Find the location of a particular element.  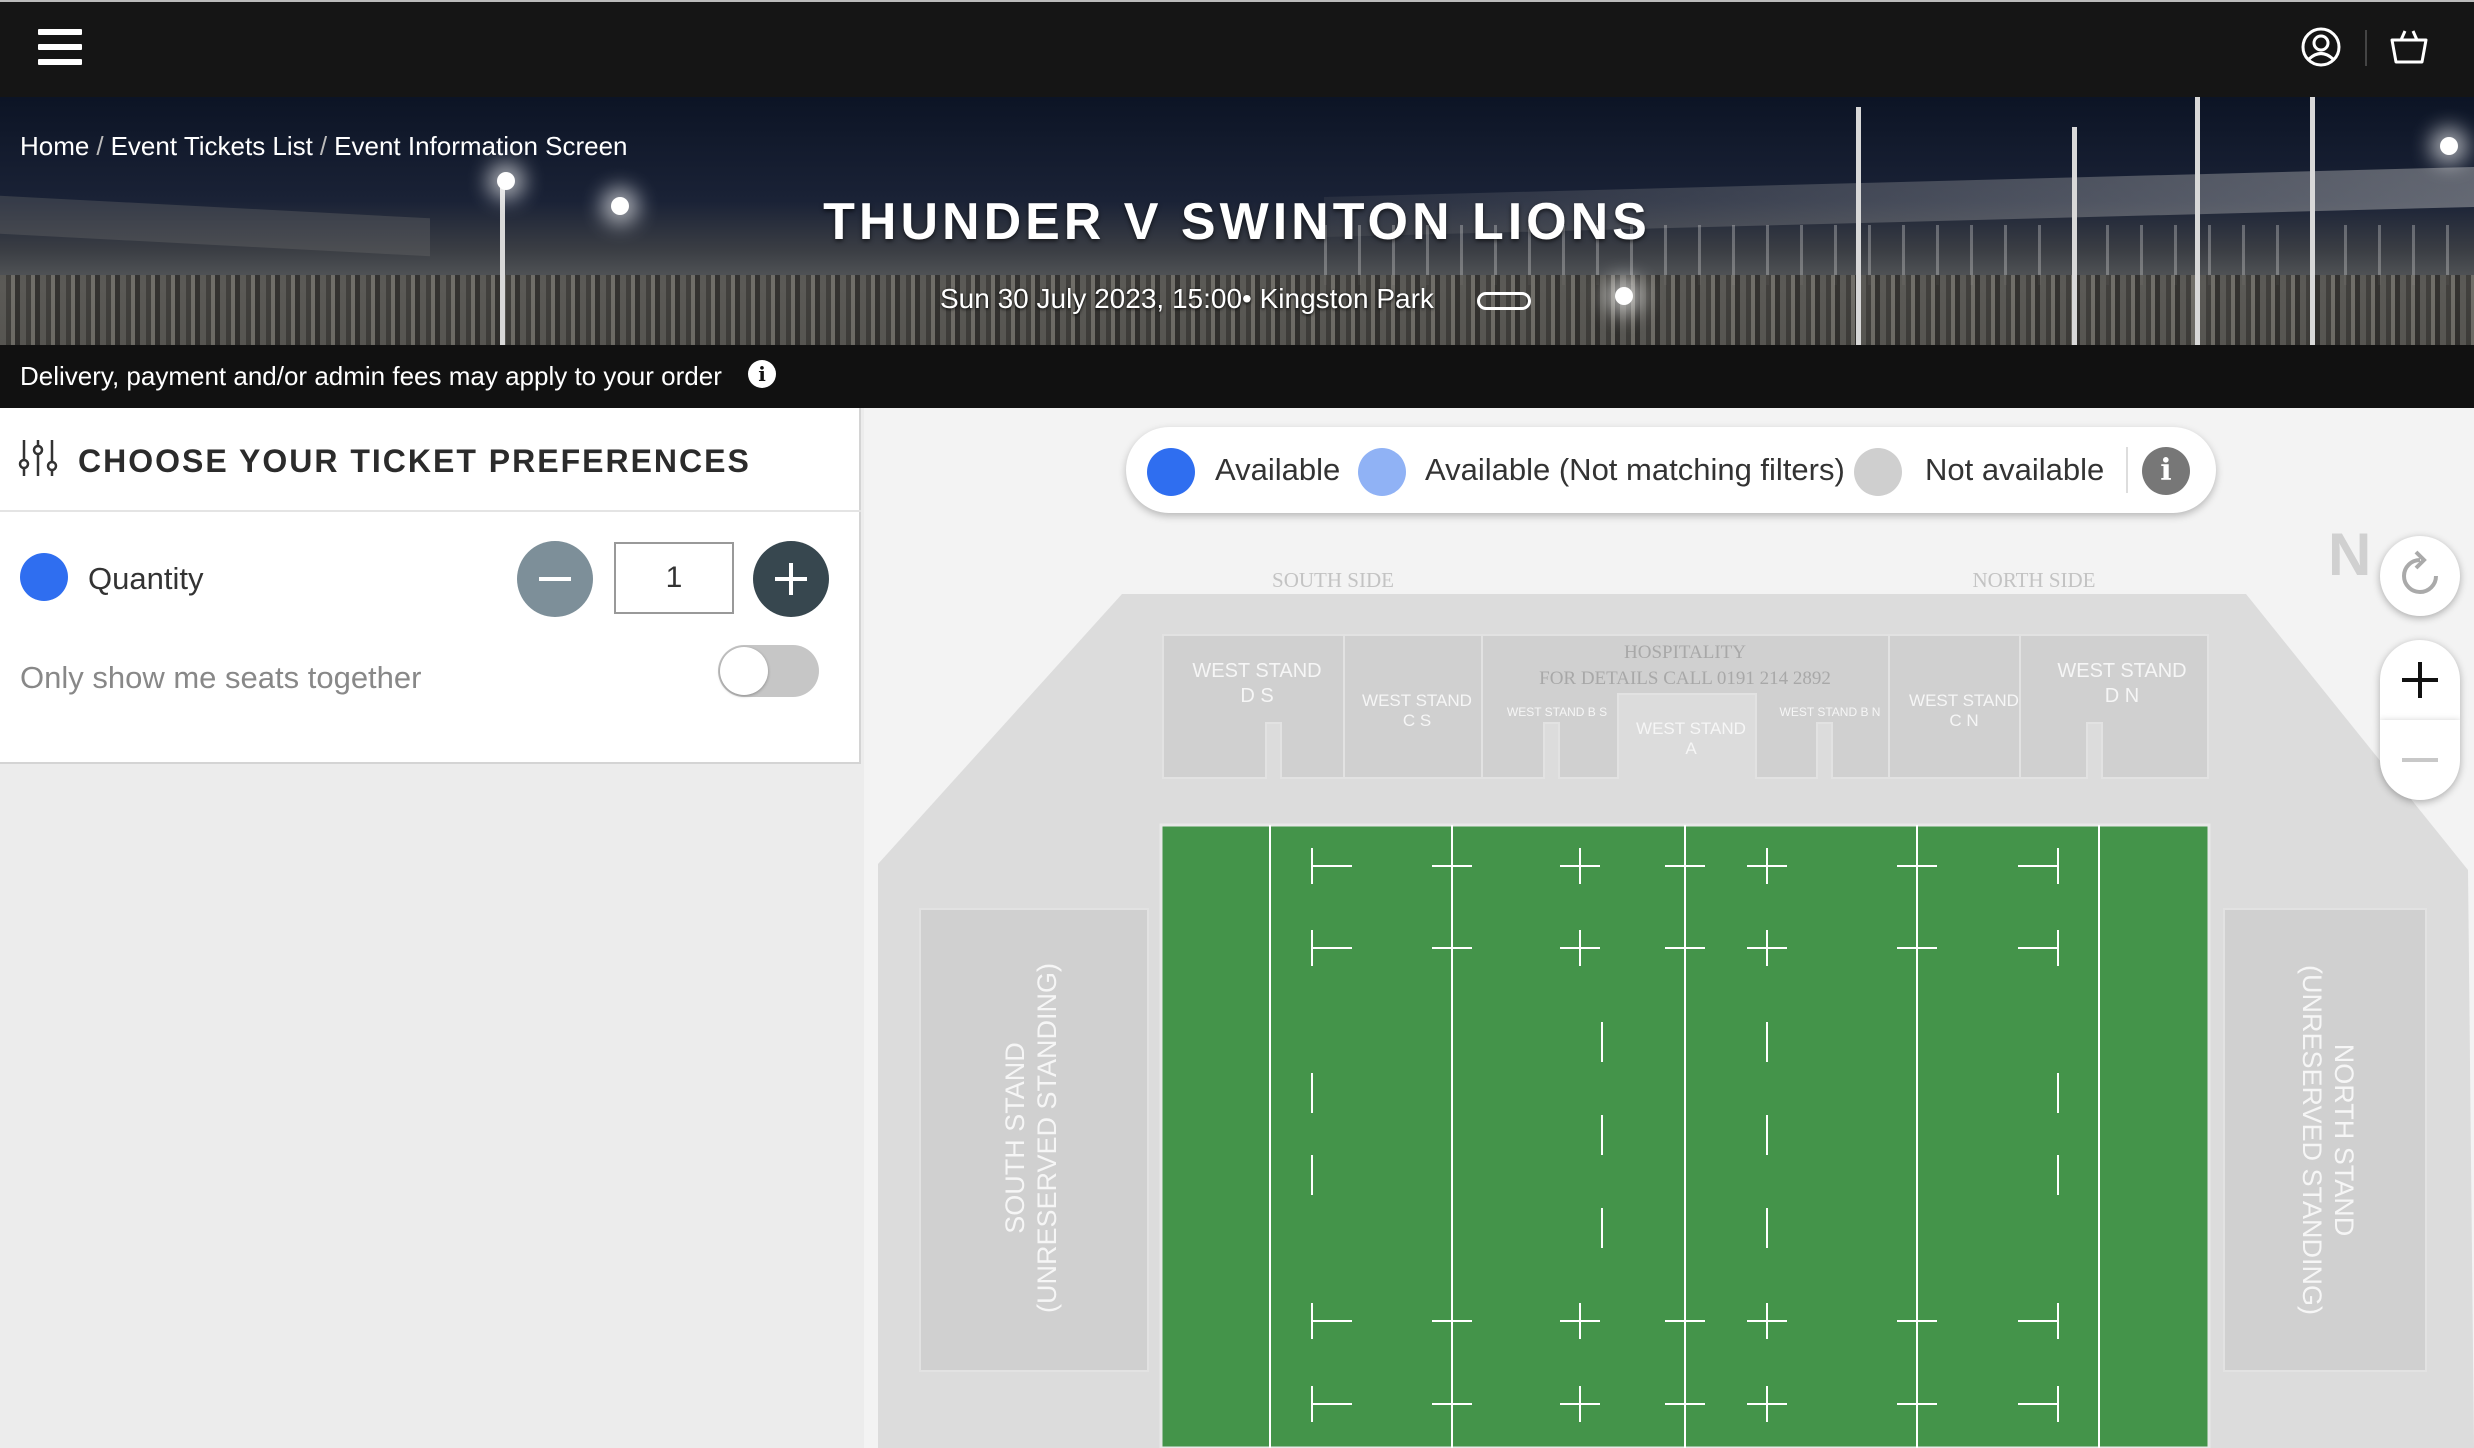

hospitality-phone: FOR DETAILS CALL 0191 214 2892 is located at coordinates (1685, 678).